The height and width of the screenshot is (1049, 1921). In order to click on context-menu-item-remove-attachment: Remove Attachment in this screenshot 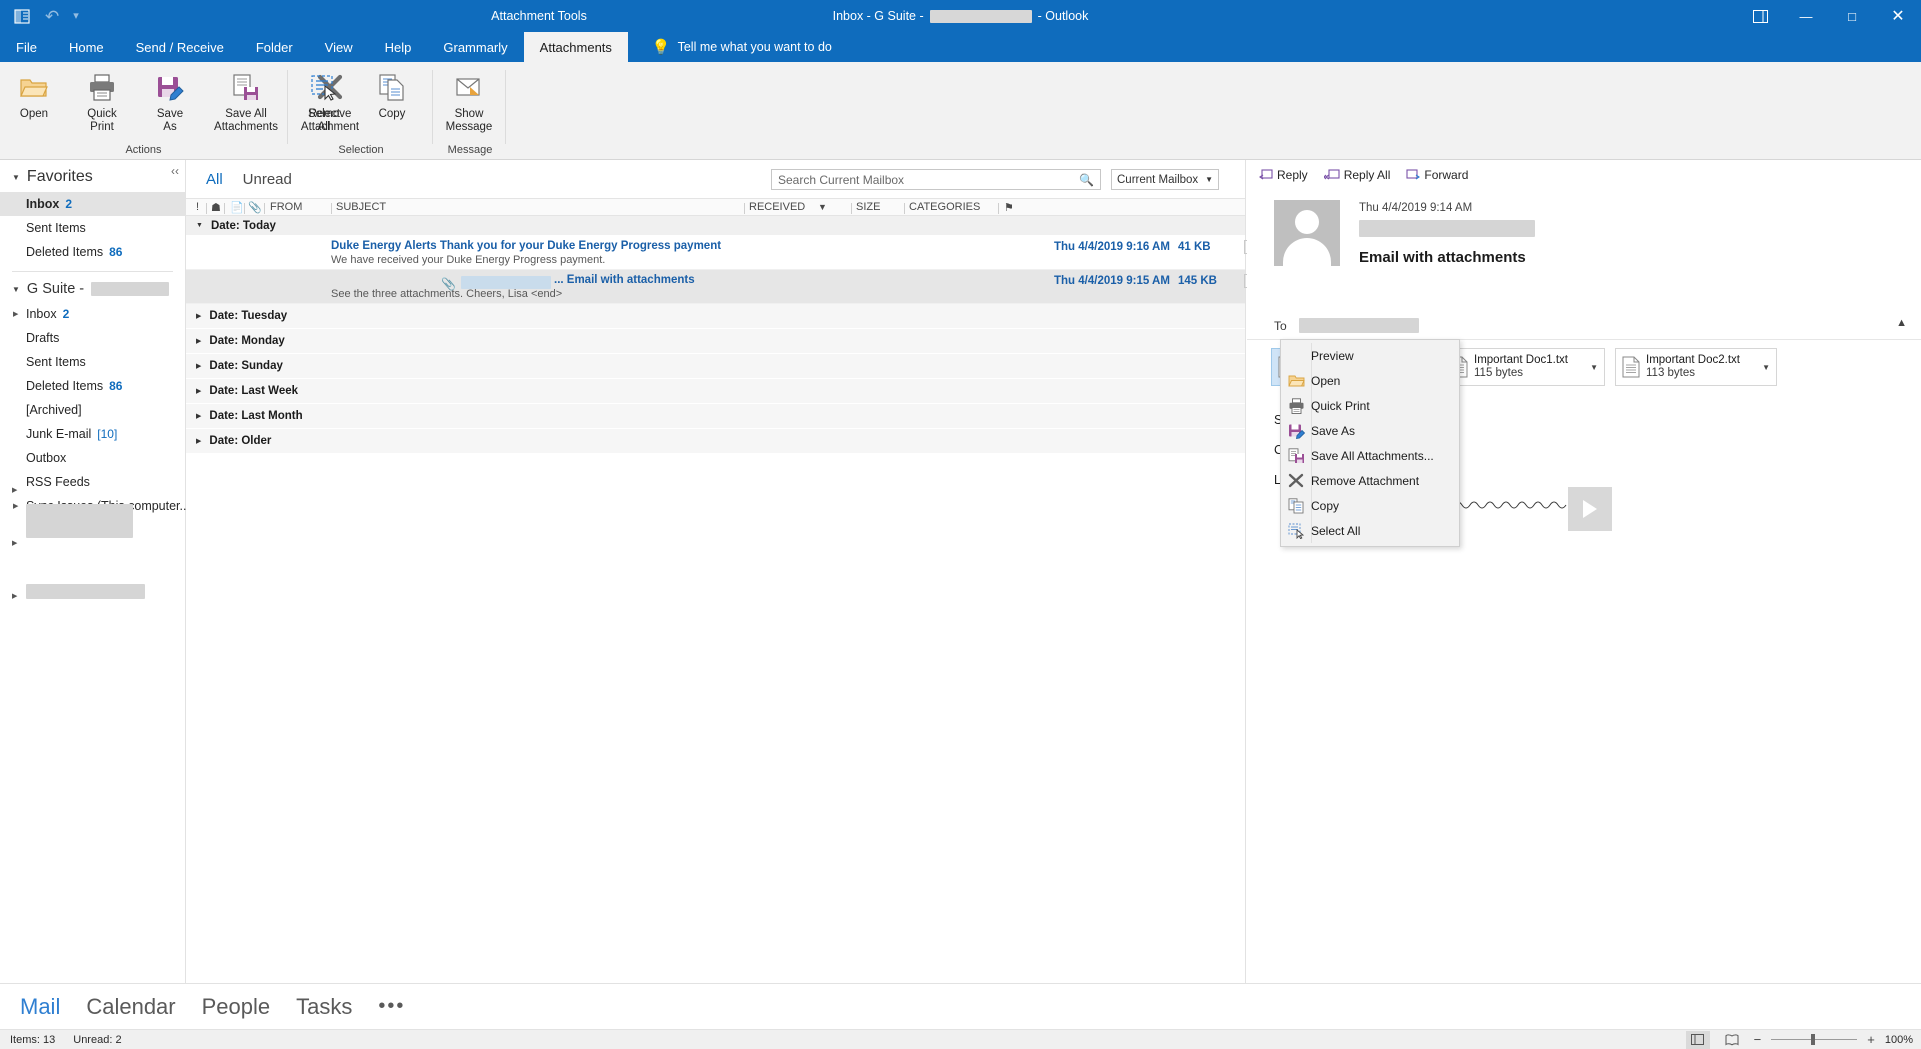, I will do `click(1370, 480)`.